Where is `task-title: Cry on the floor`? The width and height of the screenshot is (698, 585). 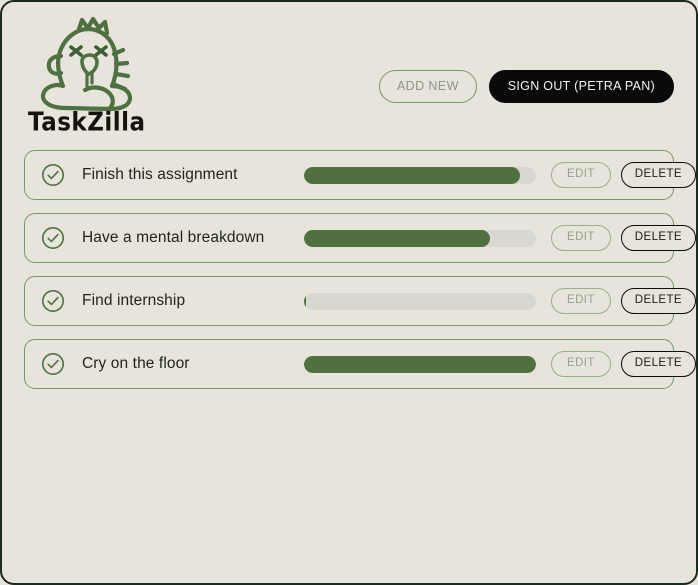 task-title: Cry on the floor is located at coordinates (136, 363).